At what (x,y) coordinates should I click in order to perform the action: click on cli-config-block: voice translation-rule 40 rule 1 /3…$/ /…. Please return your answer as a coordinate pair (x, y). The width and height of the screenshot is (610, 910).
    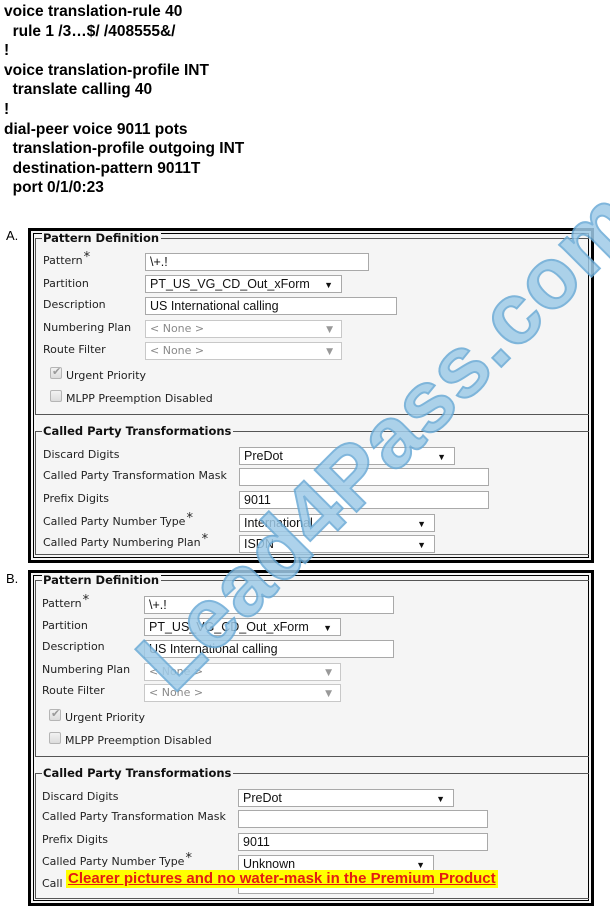
    Looking at the image, I should click on (124, 100).